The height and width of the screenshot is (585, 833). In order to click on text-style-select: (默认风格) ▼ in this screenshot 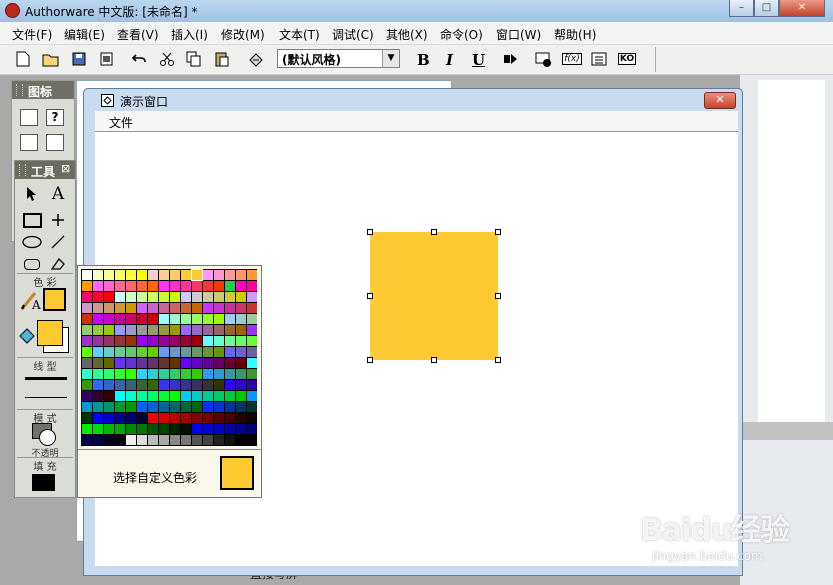, I will do `click(338, 58)`.